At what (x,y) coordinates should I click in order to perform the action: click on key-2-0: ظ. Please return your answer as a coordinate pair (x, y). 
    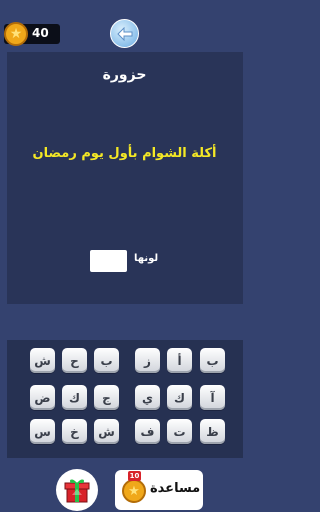
    Looking at the image, I should click on (212, 431).